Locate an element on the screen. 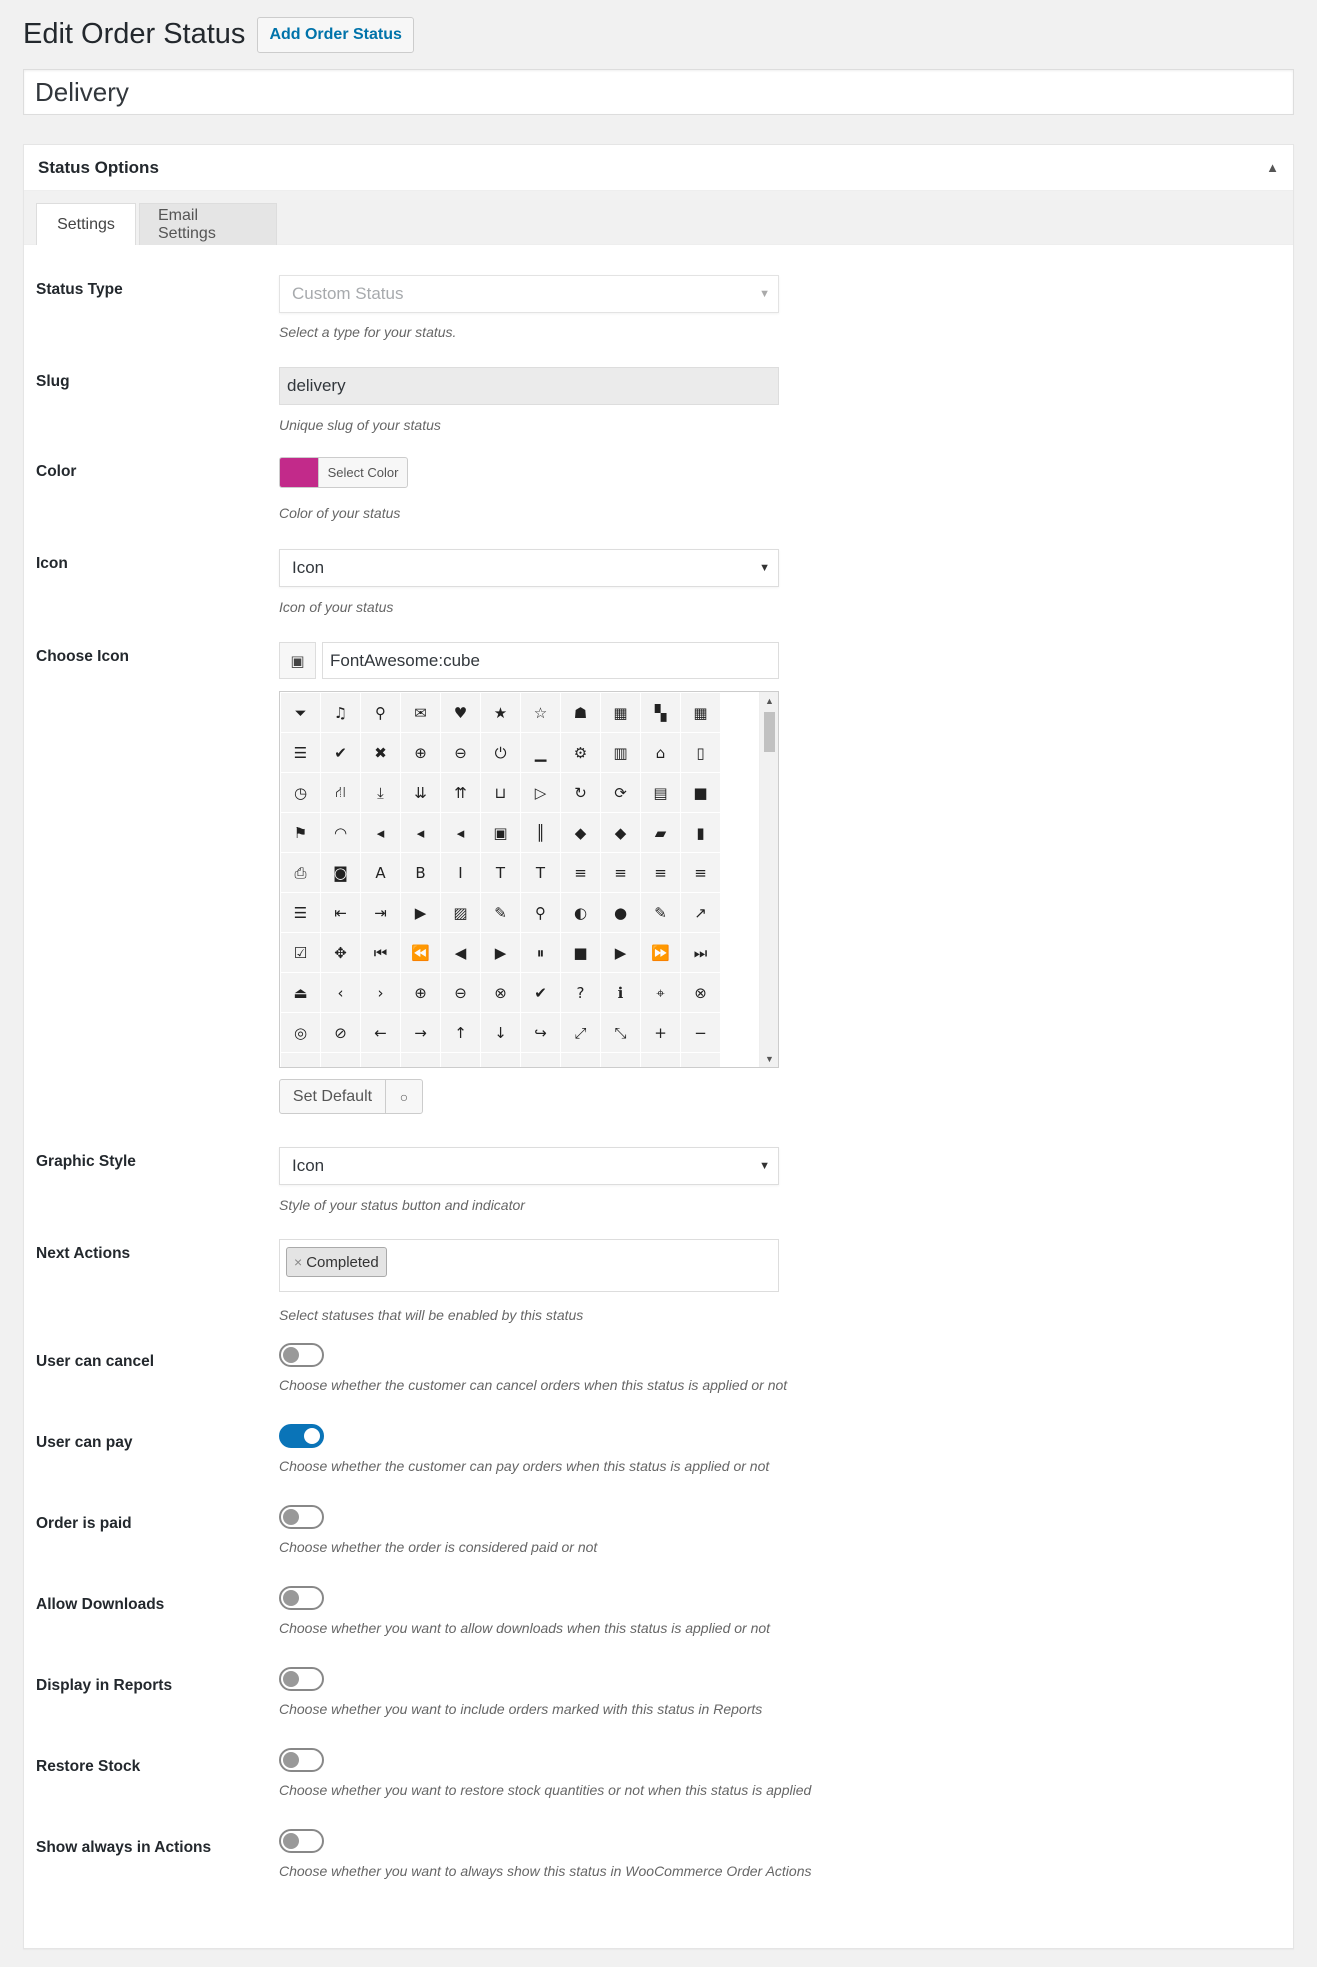 This screenshot has height=1967, width=1317. star-outline-icon: ☆ is located at coordinates (540, 712).